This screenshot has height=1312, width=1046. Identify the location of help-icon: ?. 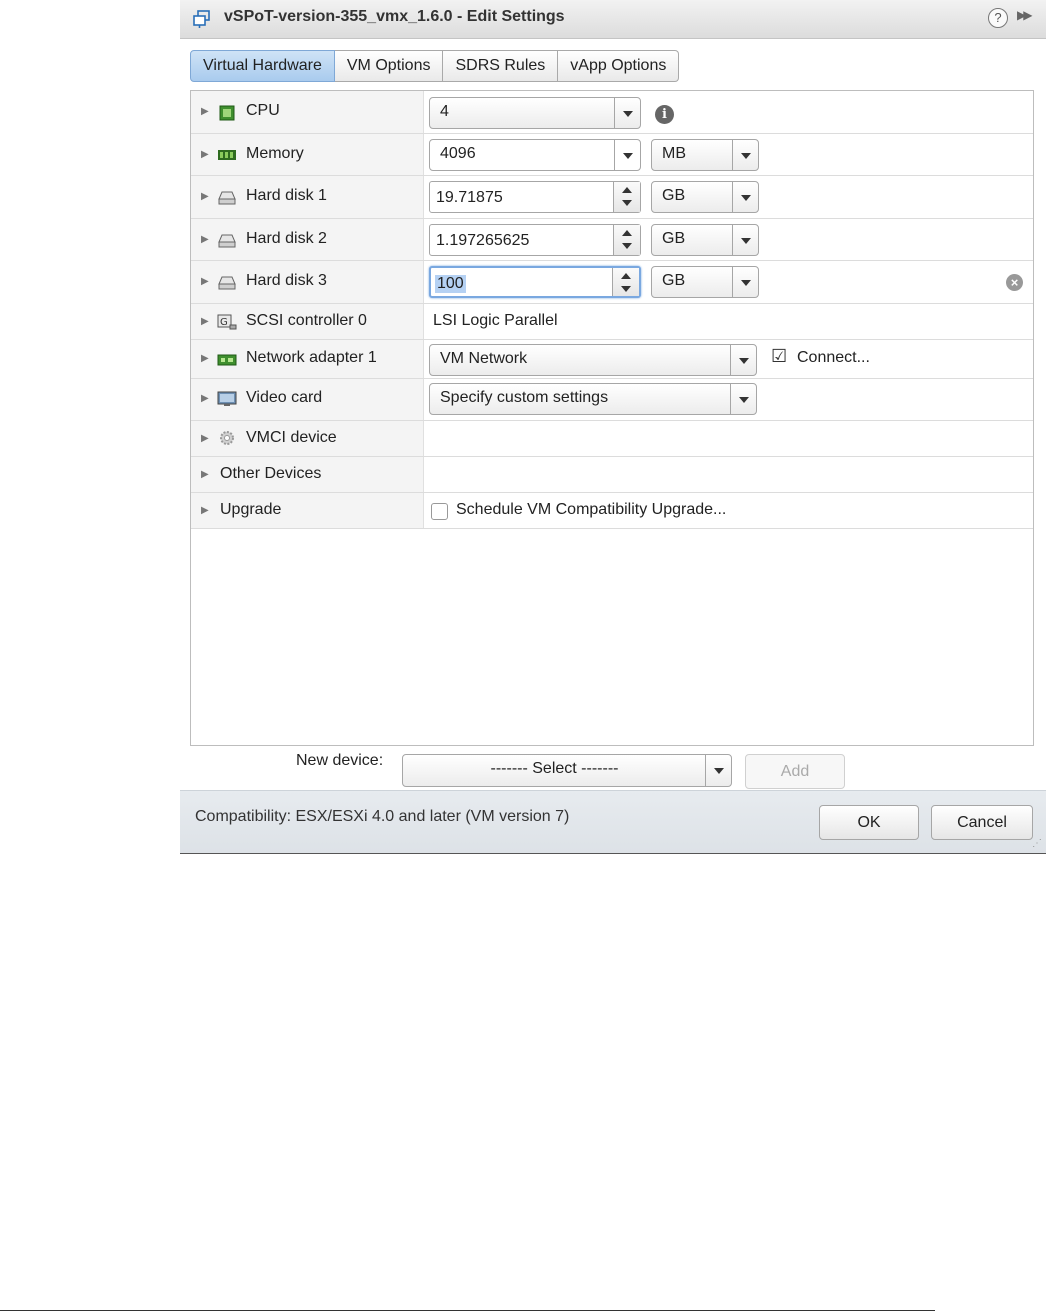
(998, 18).